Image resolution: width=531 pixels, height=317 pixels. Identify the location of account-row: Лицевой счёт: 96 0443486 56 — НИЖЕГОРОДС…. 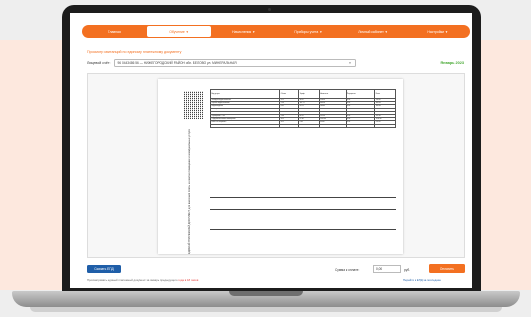
(277, 63).